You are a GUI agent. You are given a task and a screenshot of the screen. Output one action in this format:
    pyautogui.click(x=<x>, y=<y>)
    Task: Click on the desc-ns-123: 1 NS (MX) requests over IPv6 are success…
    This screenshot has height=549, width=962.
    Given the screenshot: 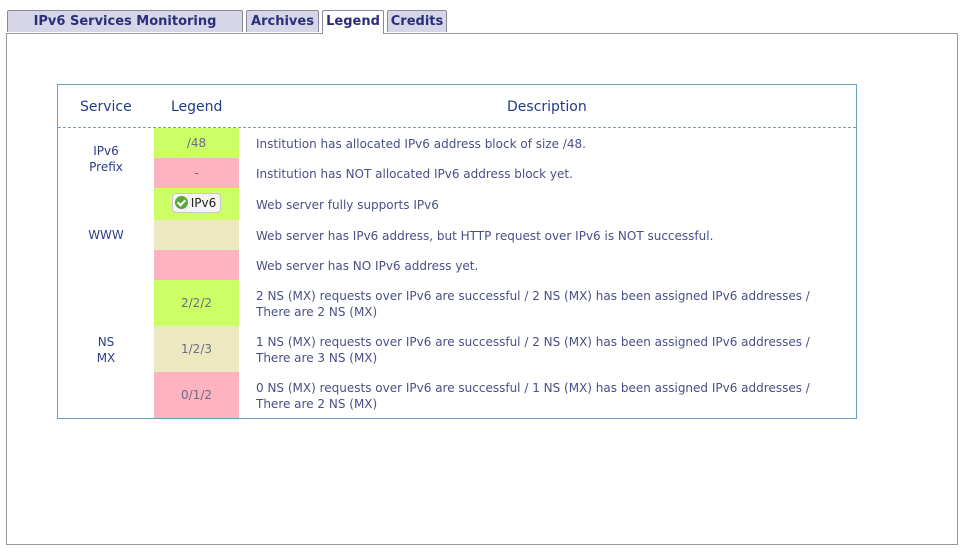 What is the action you would take?
    pyautogui.click(x=533, y=350)
    